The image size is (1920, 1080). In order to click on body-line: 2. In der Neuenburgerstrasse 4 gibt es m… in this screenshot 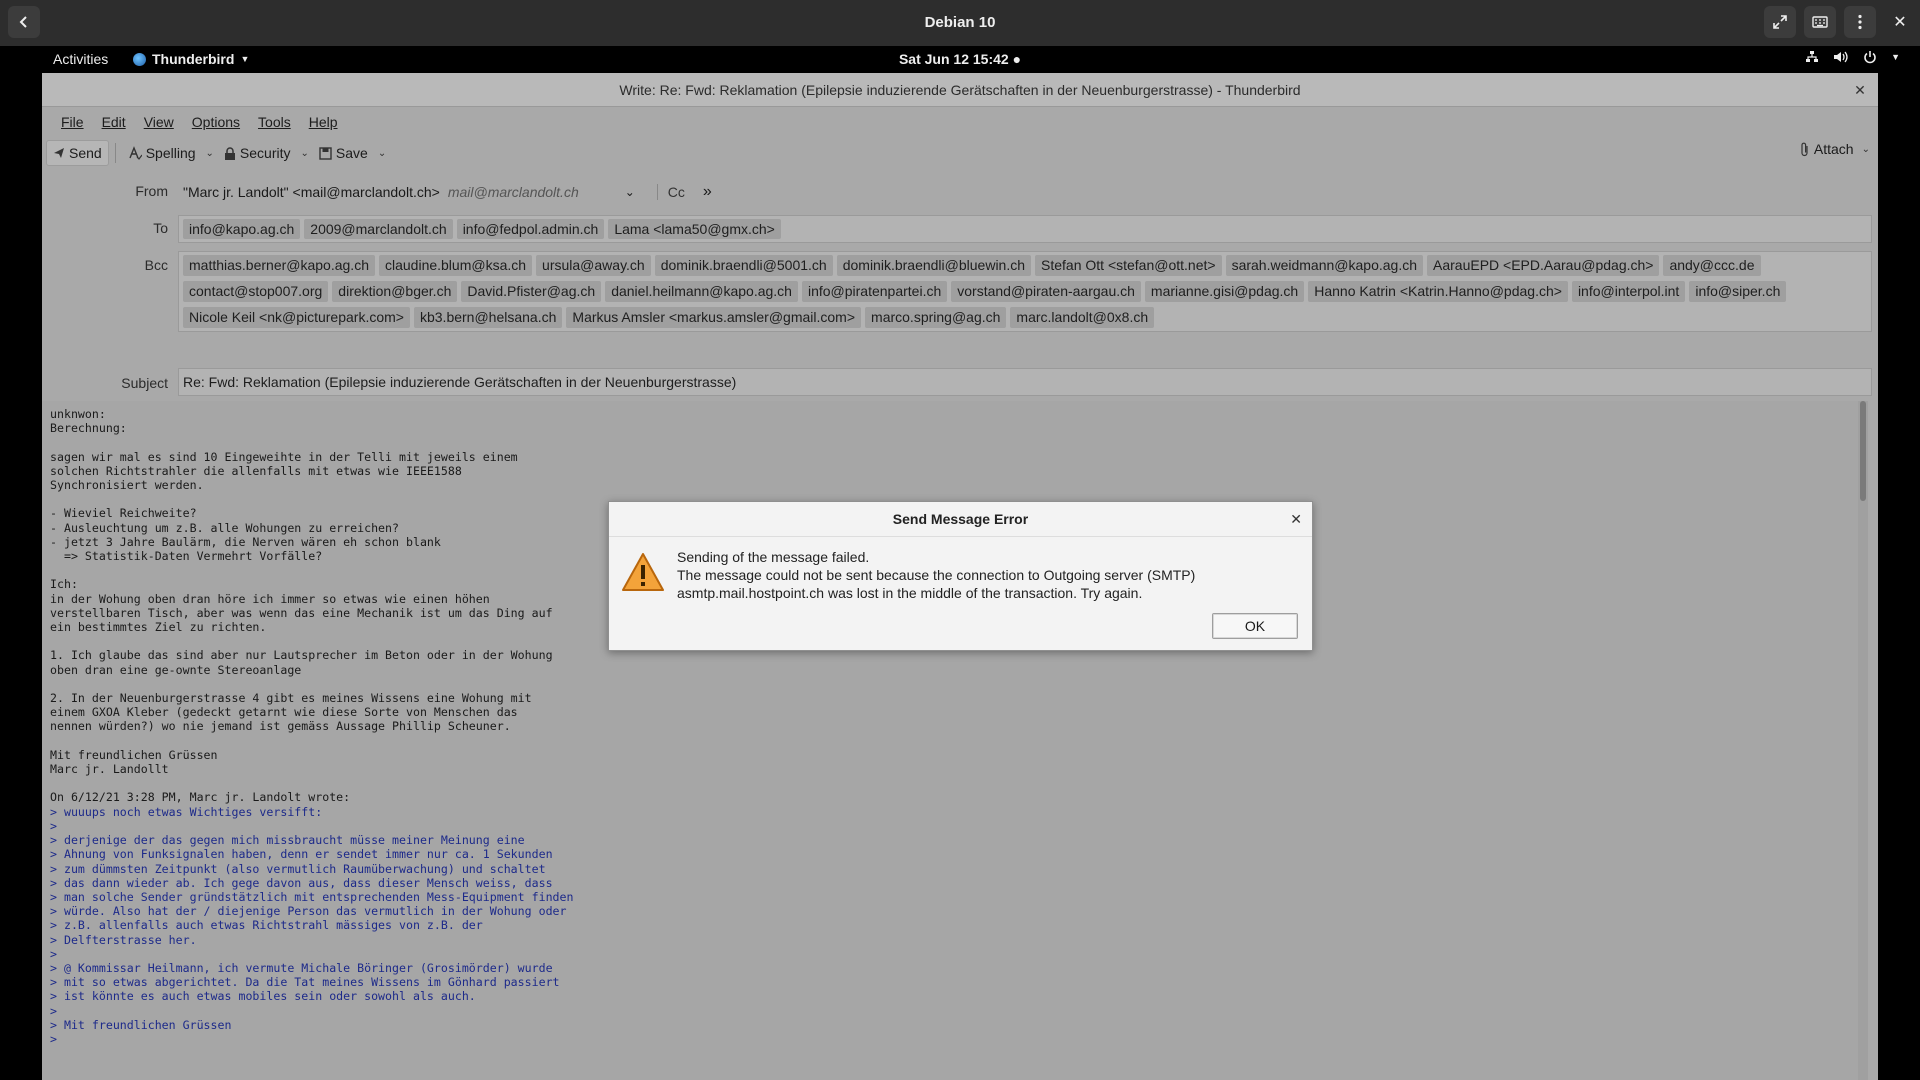, I will do `click(291, 698)`.